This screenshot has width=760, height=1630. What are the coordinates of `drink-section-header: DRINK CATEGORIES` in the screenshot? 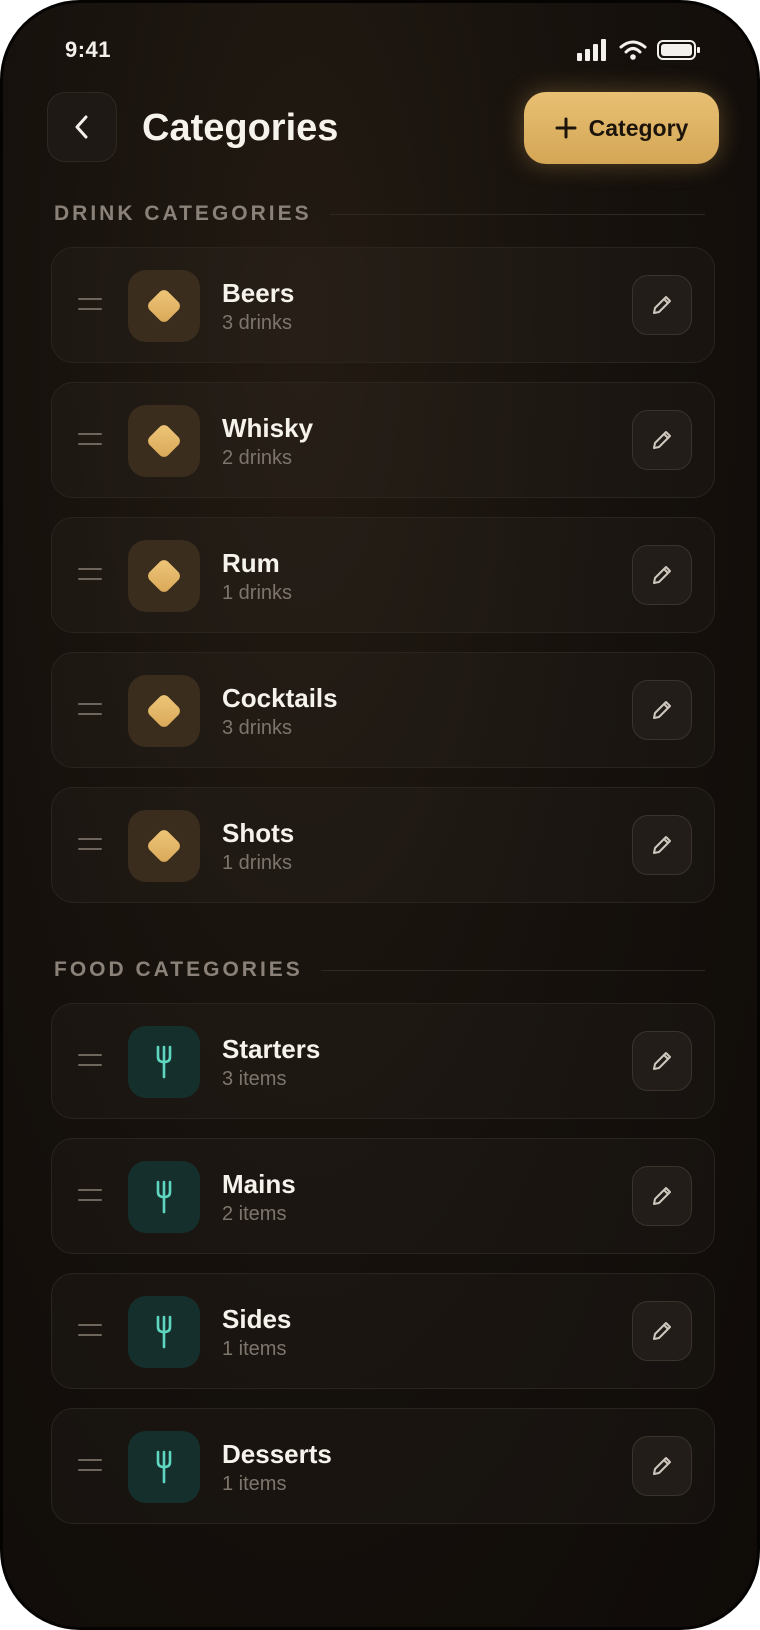 It's located at (379, 214).